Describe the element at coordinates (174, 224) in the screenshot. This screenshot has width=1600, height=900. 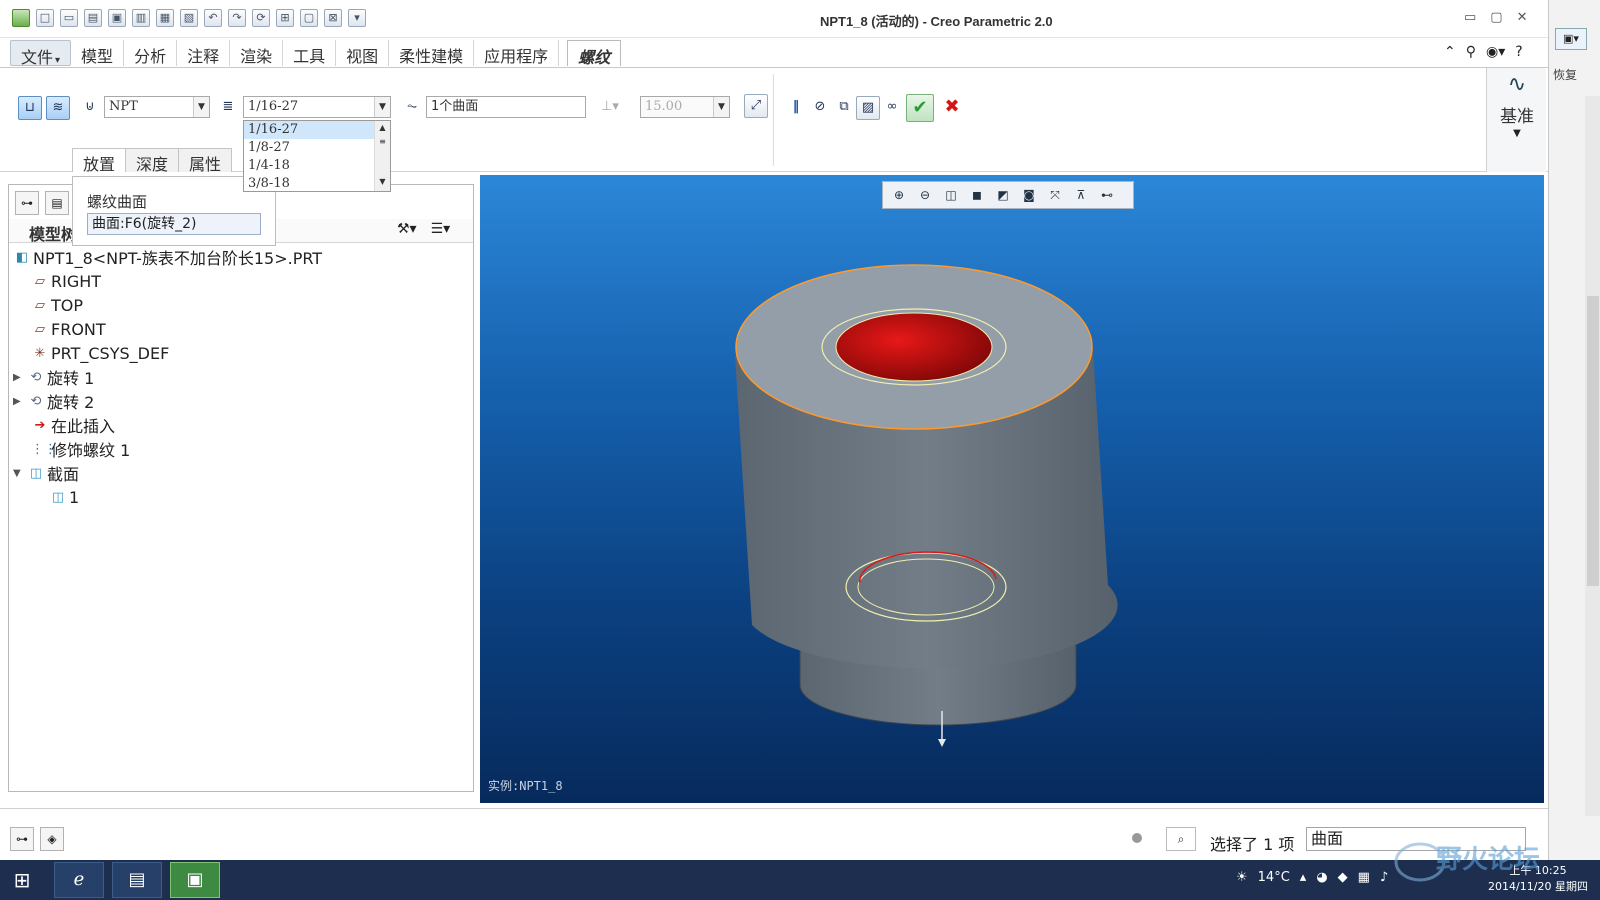
I see `thread-surface-field: 曲面:F6(旋转_2)` at that location.